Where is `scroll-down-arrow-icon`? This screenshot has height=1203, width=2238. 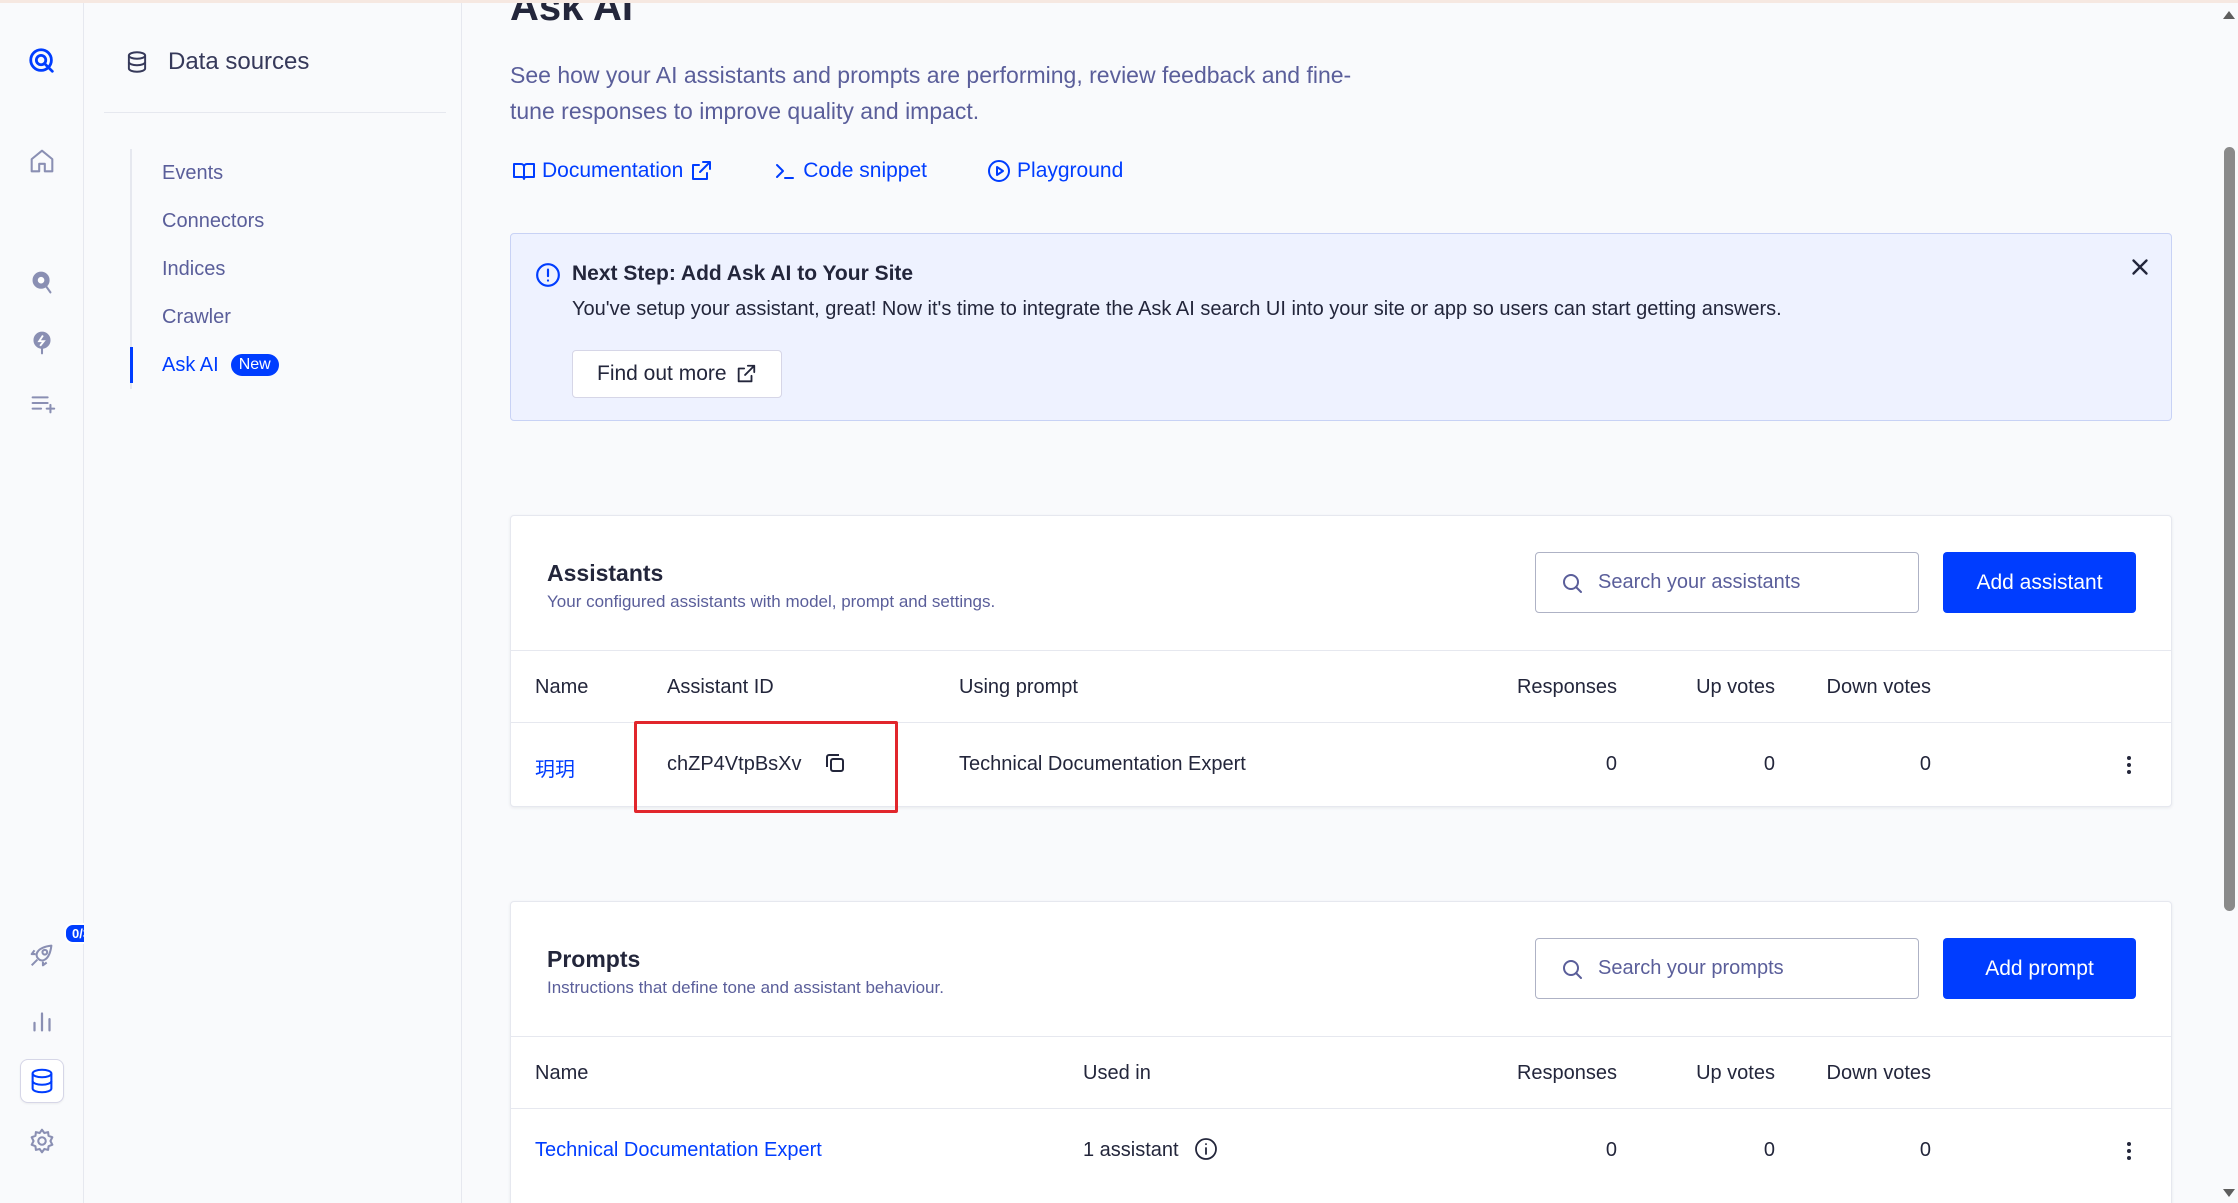
scroll-down-arrow-icon is located at coordinates (2229, 1193).